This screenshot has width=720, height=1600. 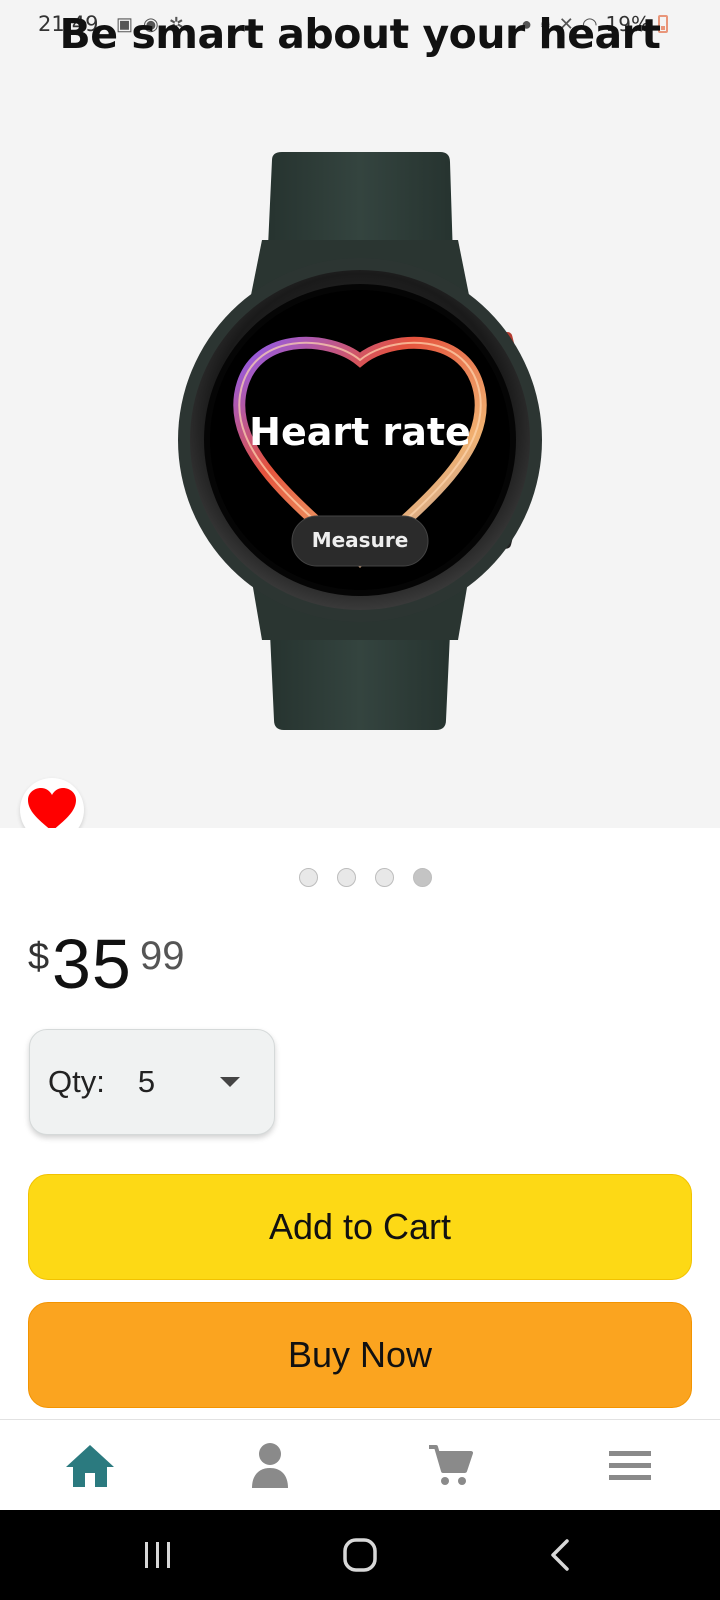 I want to click on menu-icon, so click(x=630, y=1465).